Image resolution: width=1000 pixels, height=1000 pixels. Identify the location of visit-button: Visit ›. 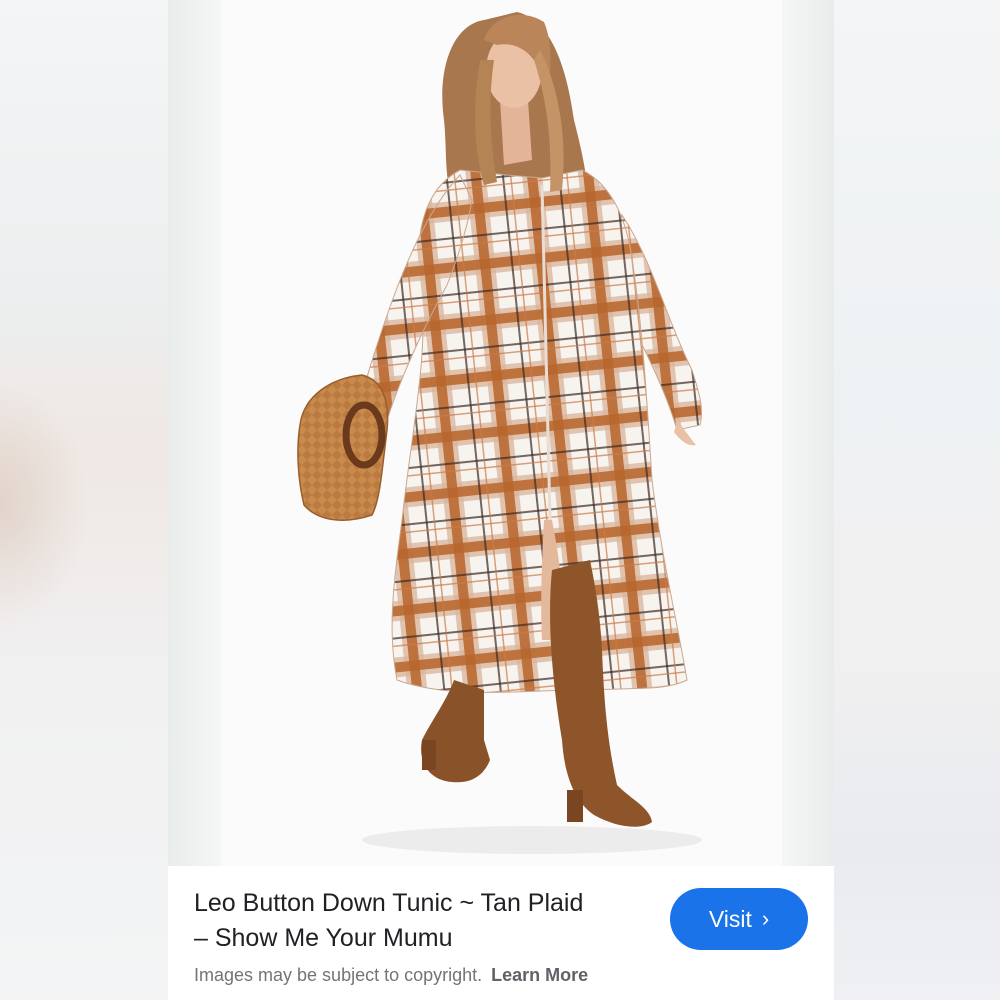
(739, 919).